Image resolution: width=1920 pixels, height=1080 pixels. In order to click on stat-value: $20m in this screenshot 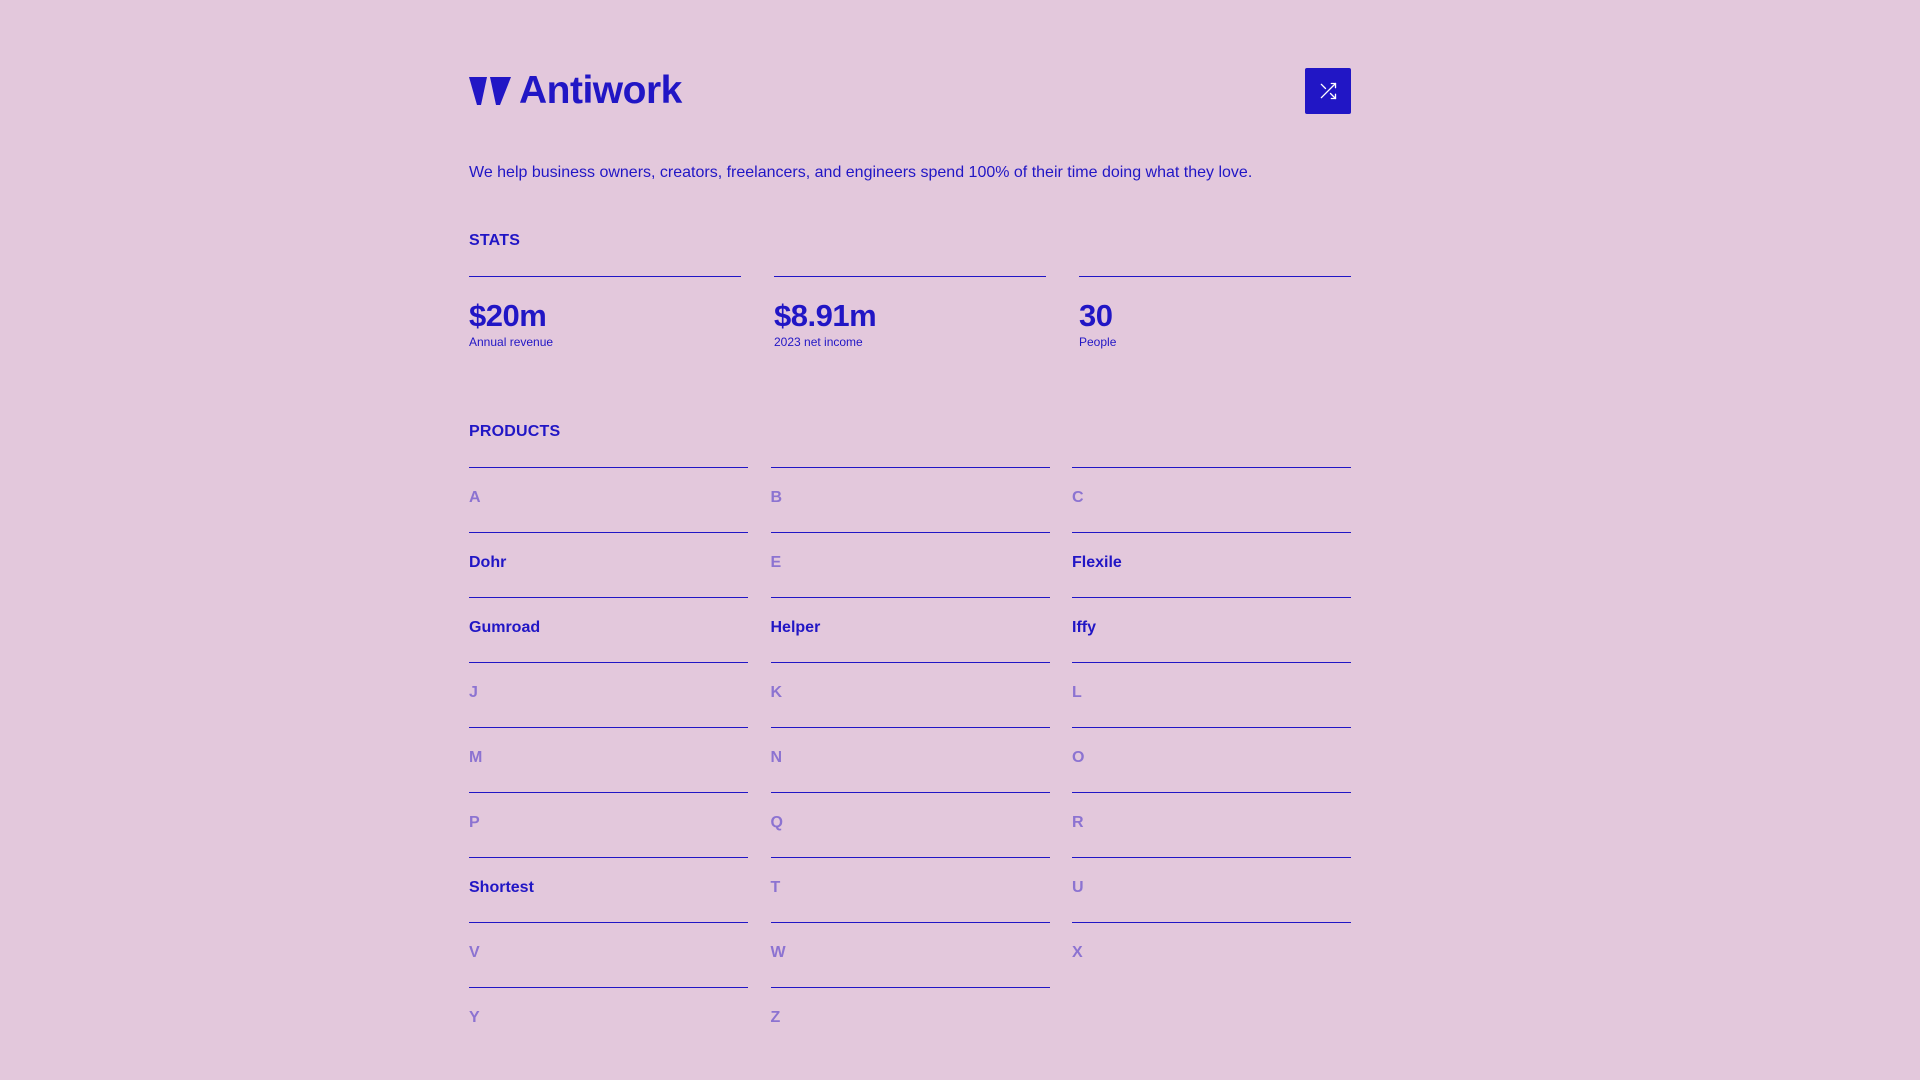, I will do `click(508, 315)`.